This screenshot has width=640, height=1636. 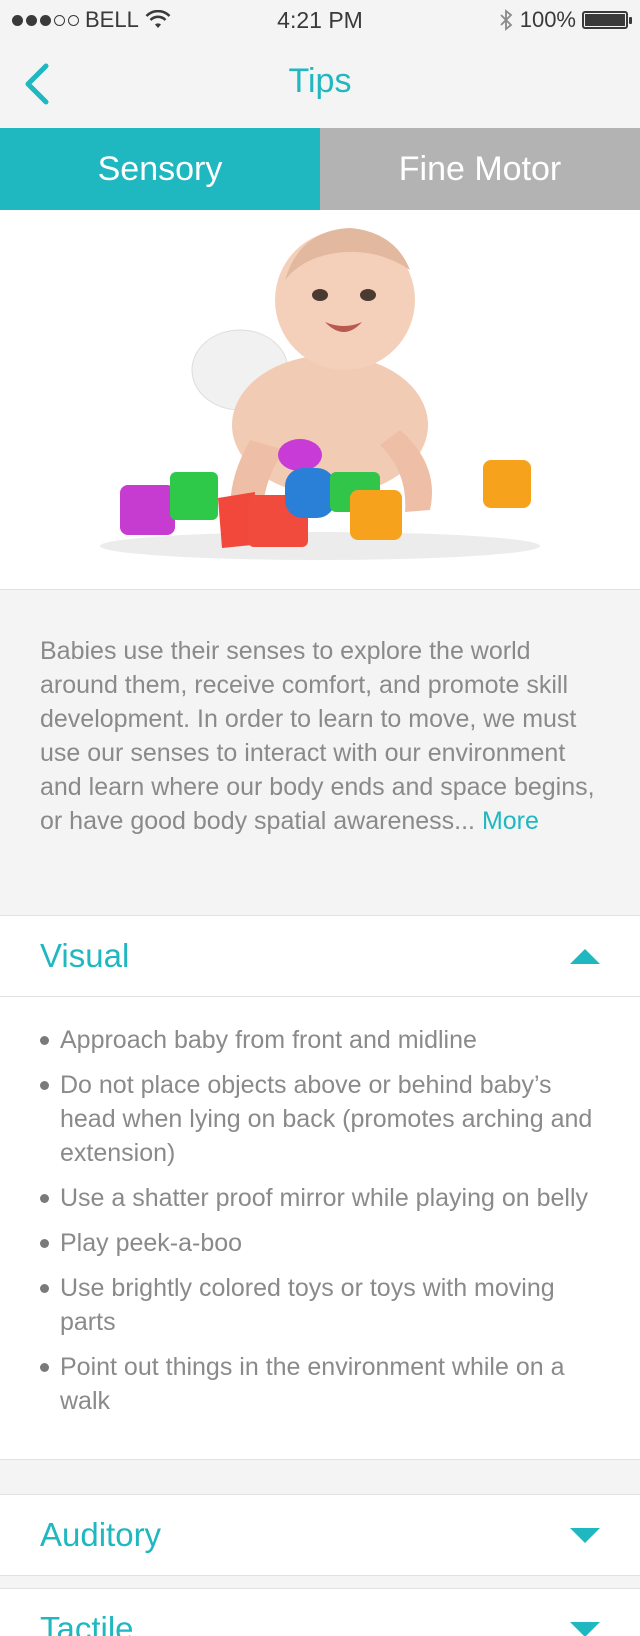 I want to click on status-bar: BELL 4:21 PM 100%, so click(x=320, y=20).